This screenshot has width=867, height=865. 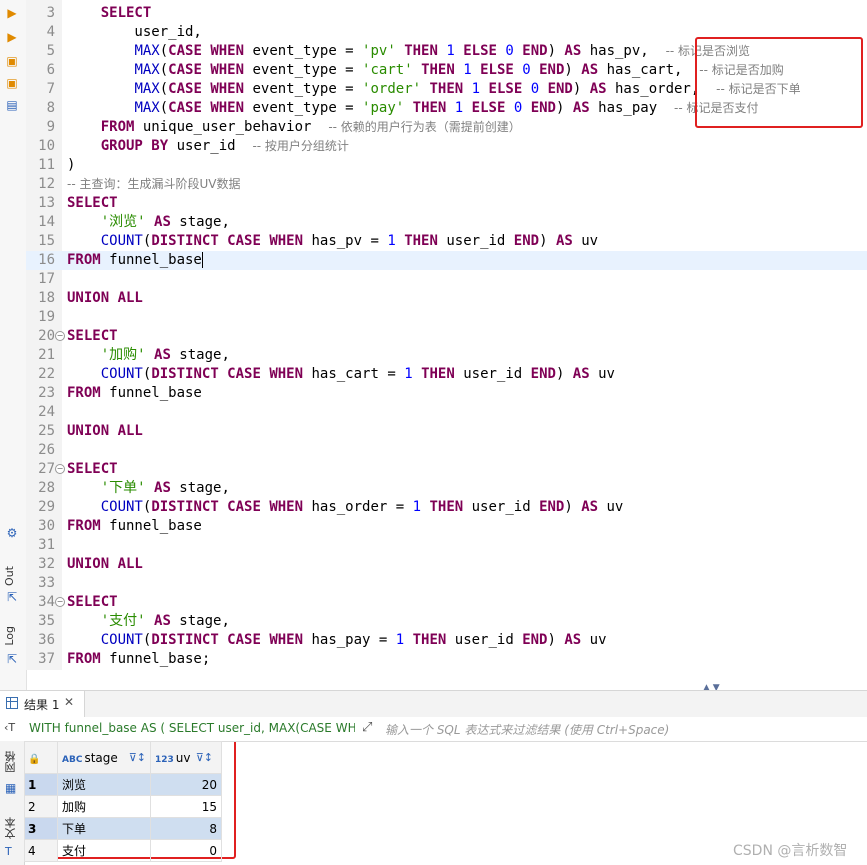 I want to click on line-number: 20, so click(x=46, y=336).